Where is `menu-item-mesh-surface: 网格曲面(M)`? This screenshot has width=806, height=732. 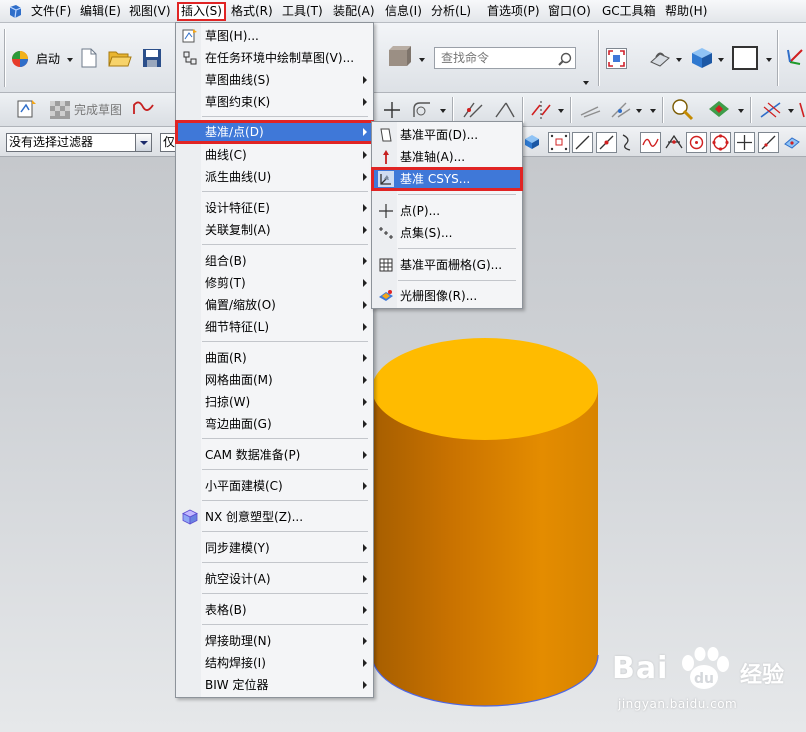 menu-item-mesh-surface: 网格曲面(M) is located at coordinates (274, 380).